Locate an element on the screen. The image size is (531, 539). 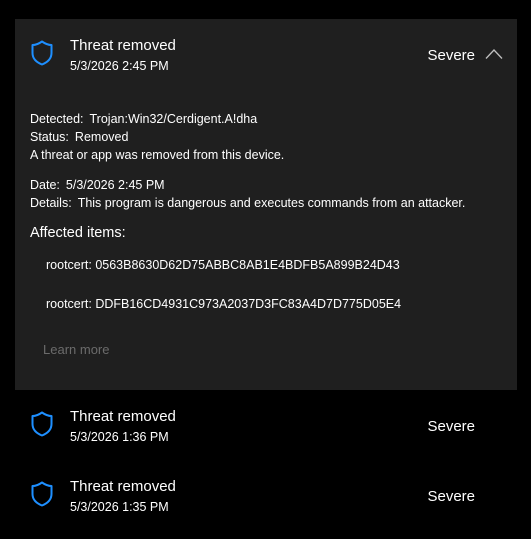
threat-item: Threat removed 5/3/2026 1:36 PM Severe is located at coordinates (266, 420).